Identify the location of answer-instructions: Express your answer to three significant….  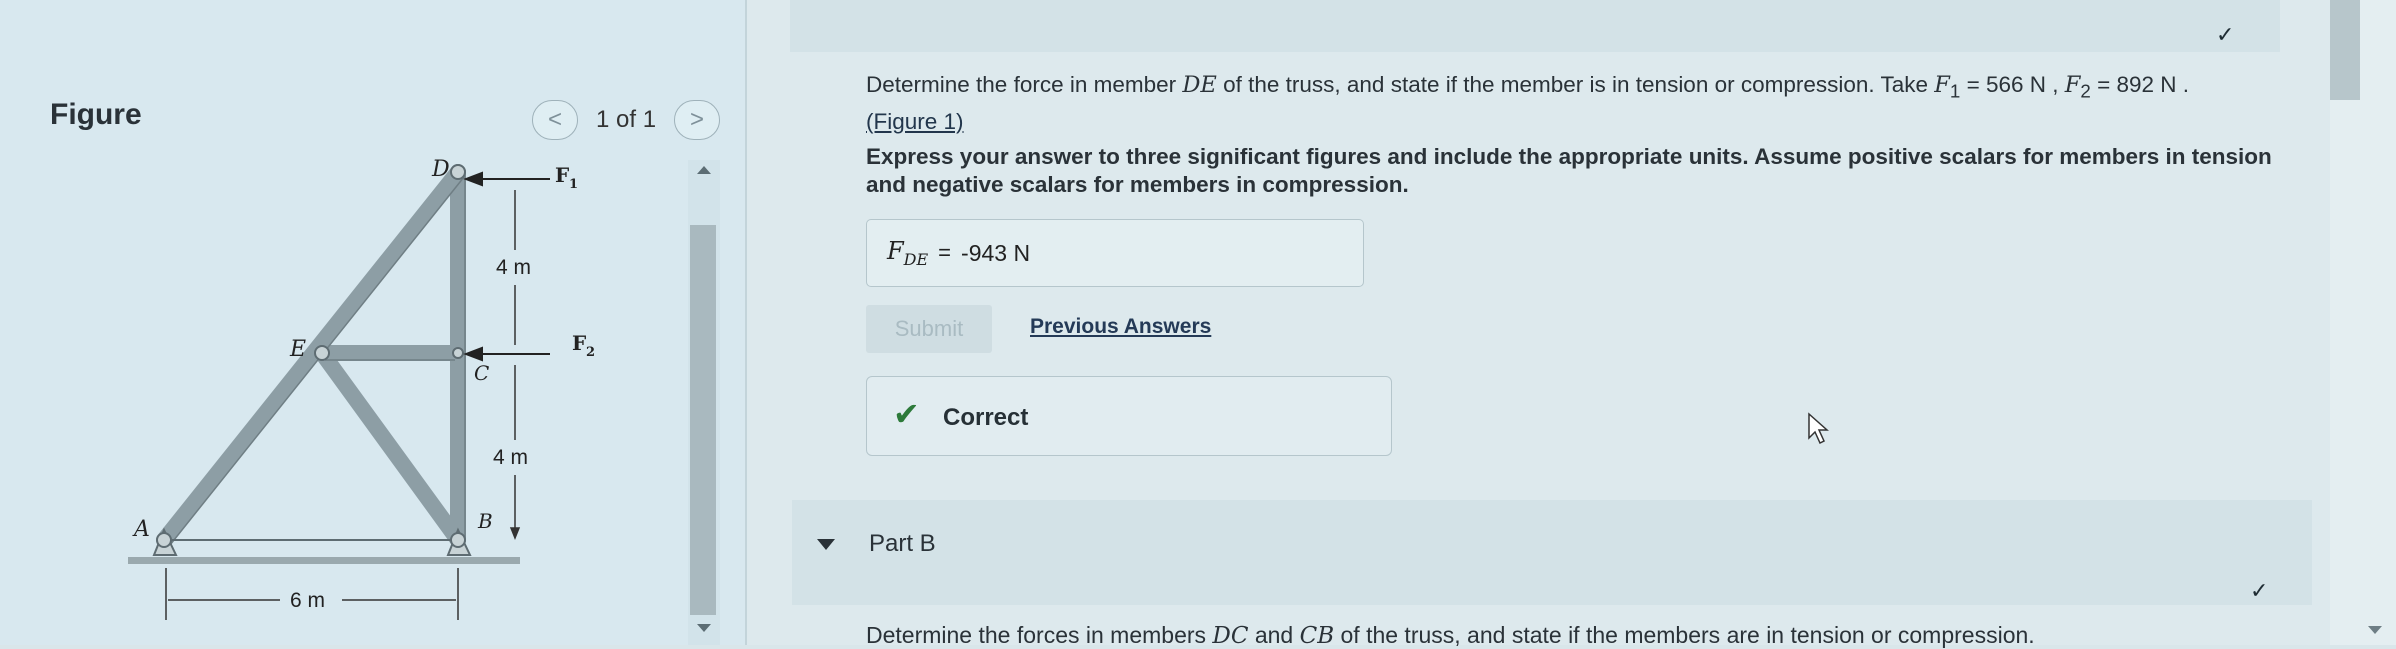
(1569, 170).